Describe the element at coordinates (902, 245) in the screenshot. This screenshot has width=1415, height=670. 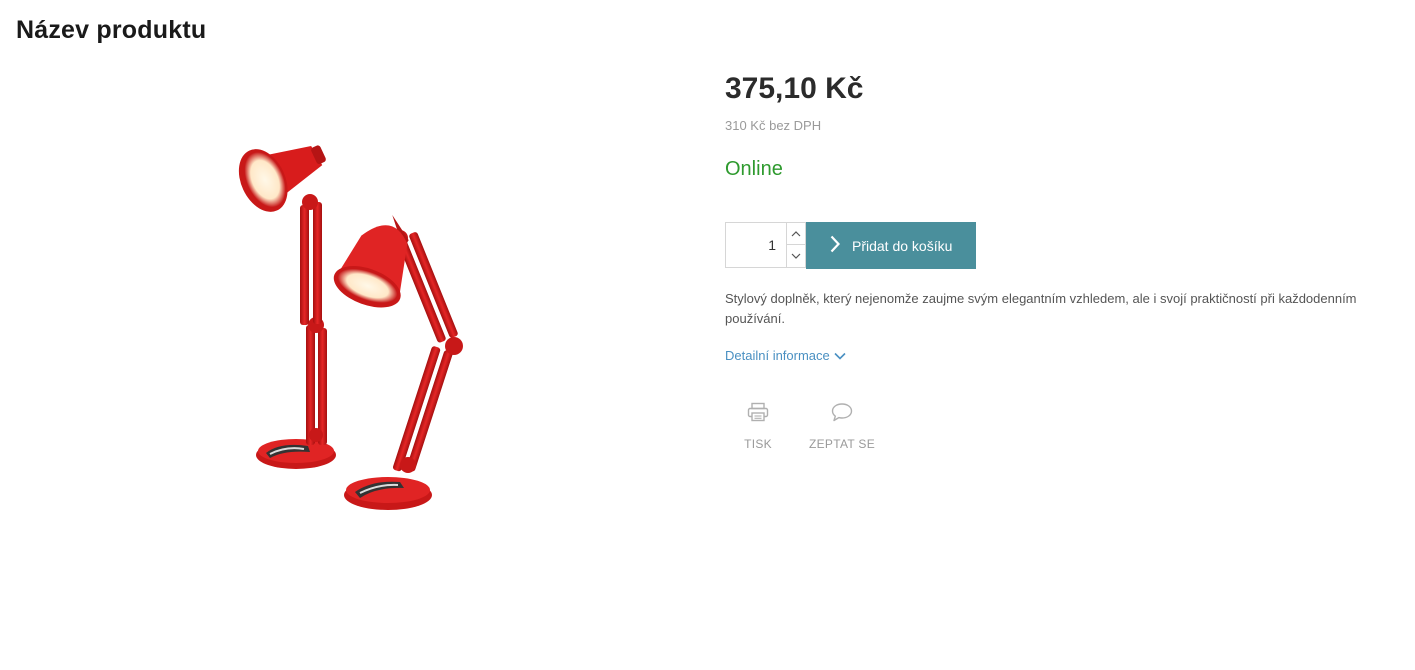
I see `add-to-cart-label: Přidat do košíku` at that location.